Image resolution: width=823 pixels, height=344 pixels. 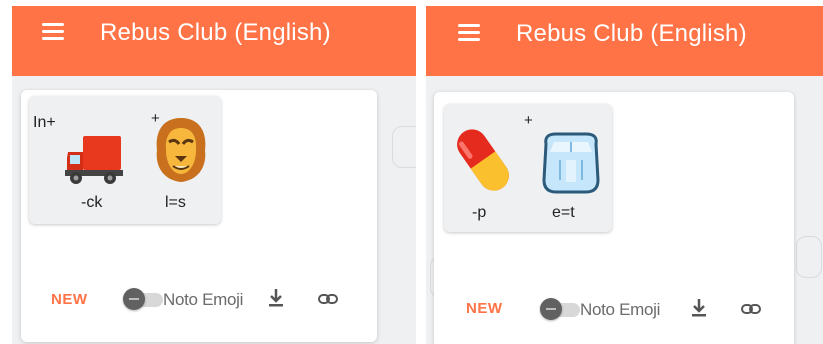 What do you see at coordinates (563, 212) in the screenshot?
I see `puzzle-hint-2: e=t` at bounding box center [563, 212].